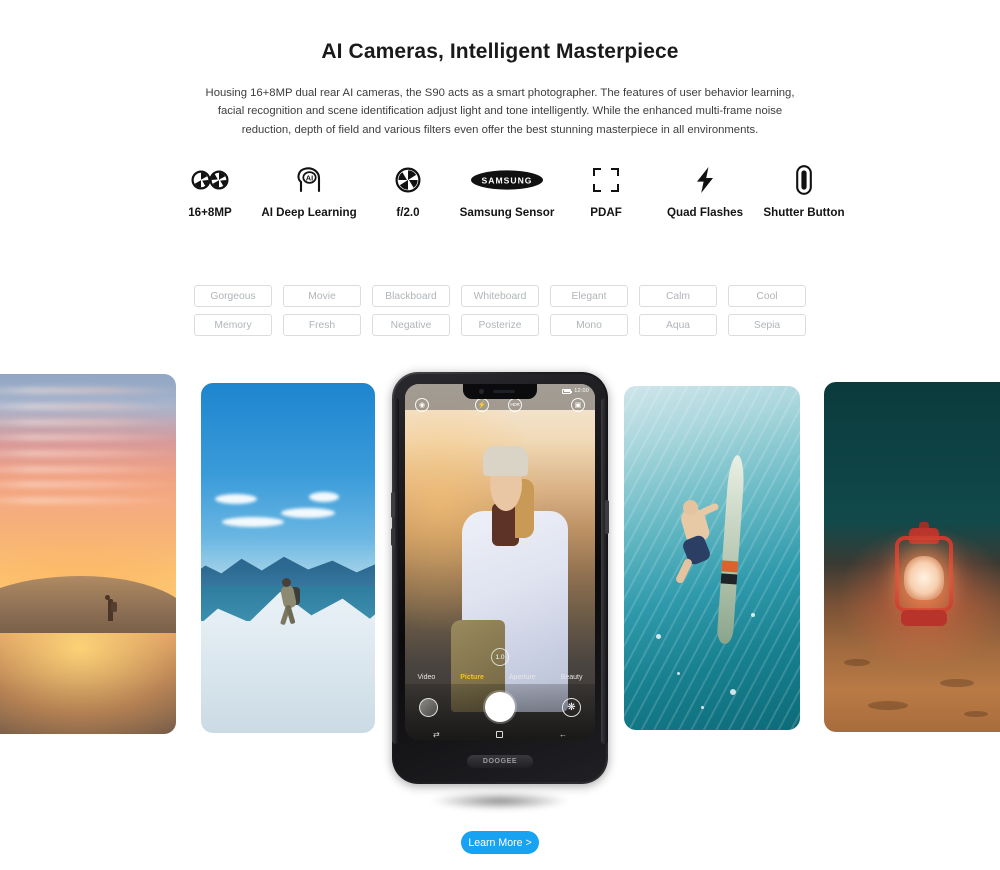  I want to click on filter-chip-sepia: Sepia, so click(767, 325).